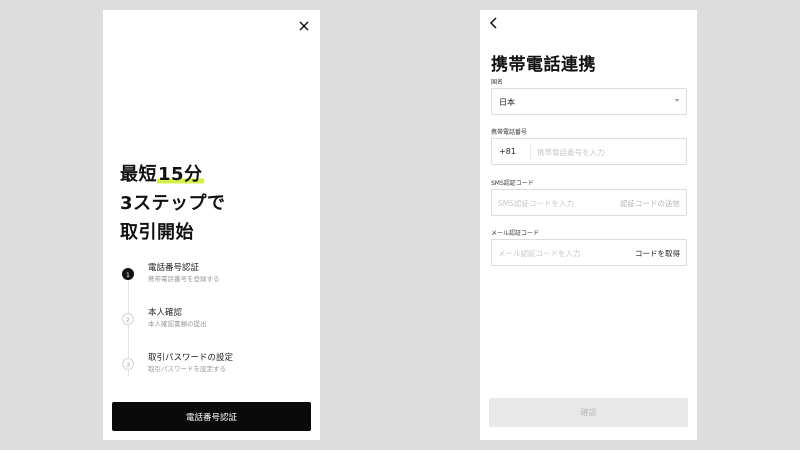  I want to click on step-description: 本人確認書類の提出, so click(177, 324).